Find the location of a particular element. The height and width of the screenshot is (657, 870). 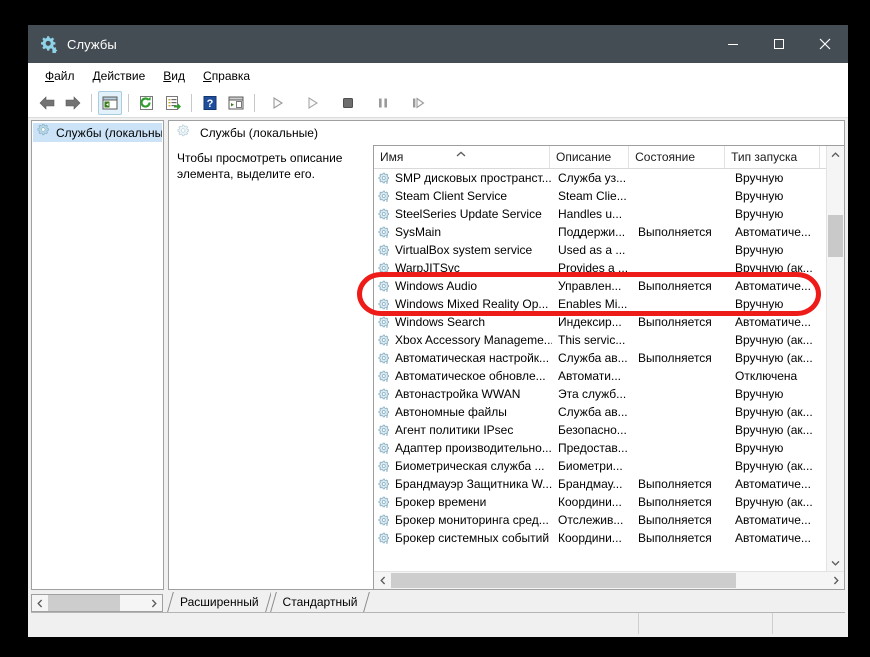

minimize-button is located at coordinates (733, 44).